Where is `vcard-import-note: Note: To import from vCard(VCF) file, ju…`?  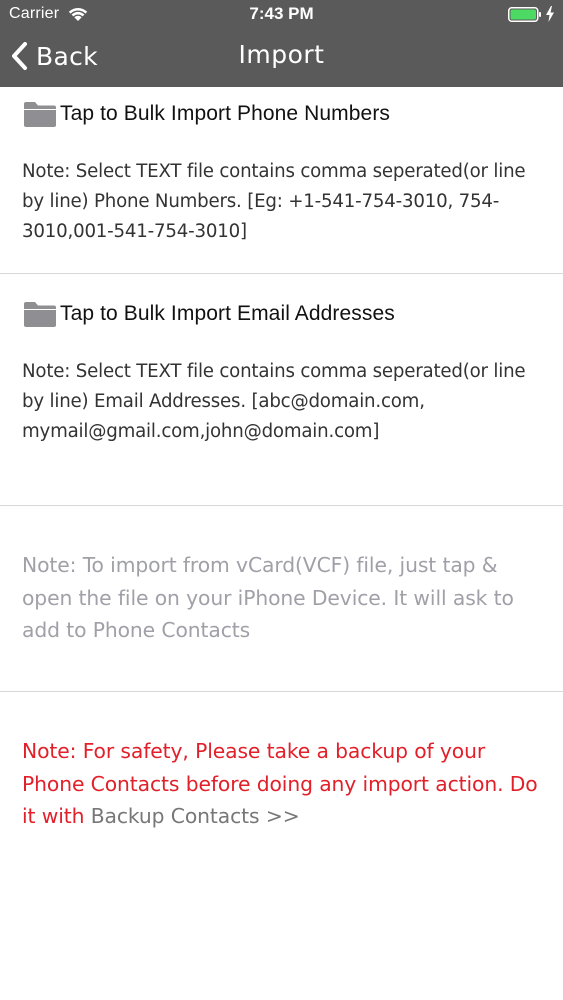 vcard-import-note: Note: To import from vCard(VCF) file, ju… is located at coordinates (268, 597).